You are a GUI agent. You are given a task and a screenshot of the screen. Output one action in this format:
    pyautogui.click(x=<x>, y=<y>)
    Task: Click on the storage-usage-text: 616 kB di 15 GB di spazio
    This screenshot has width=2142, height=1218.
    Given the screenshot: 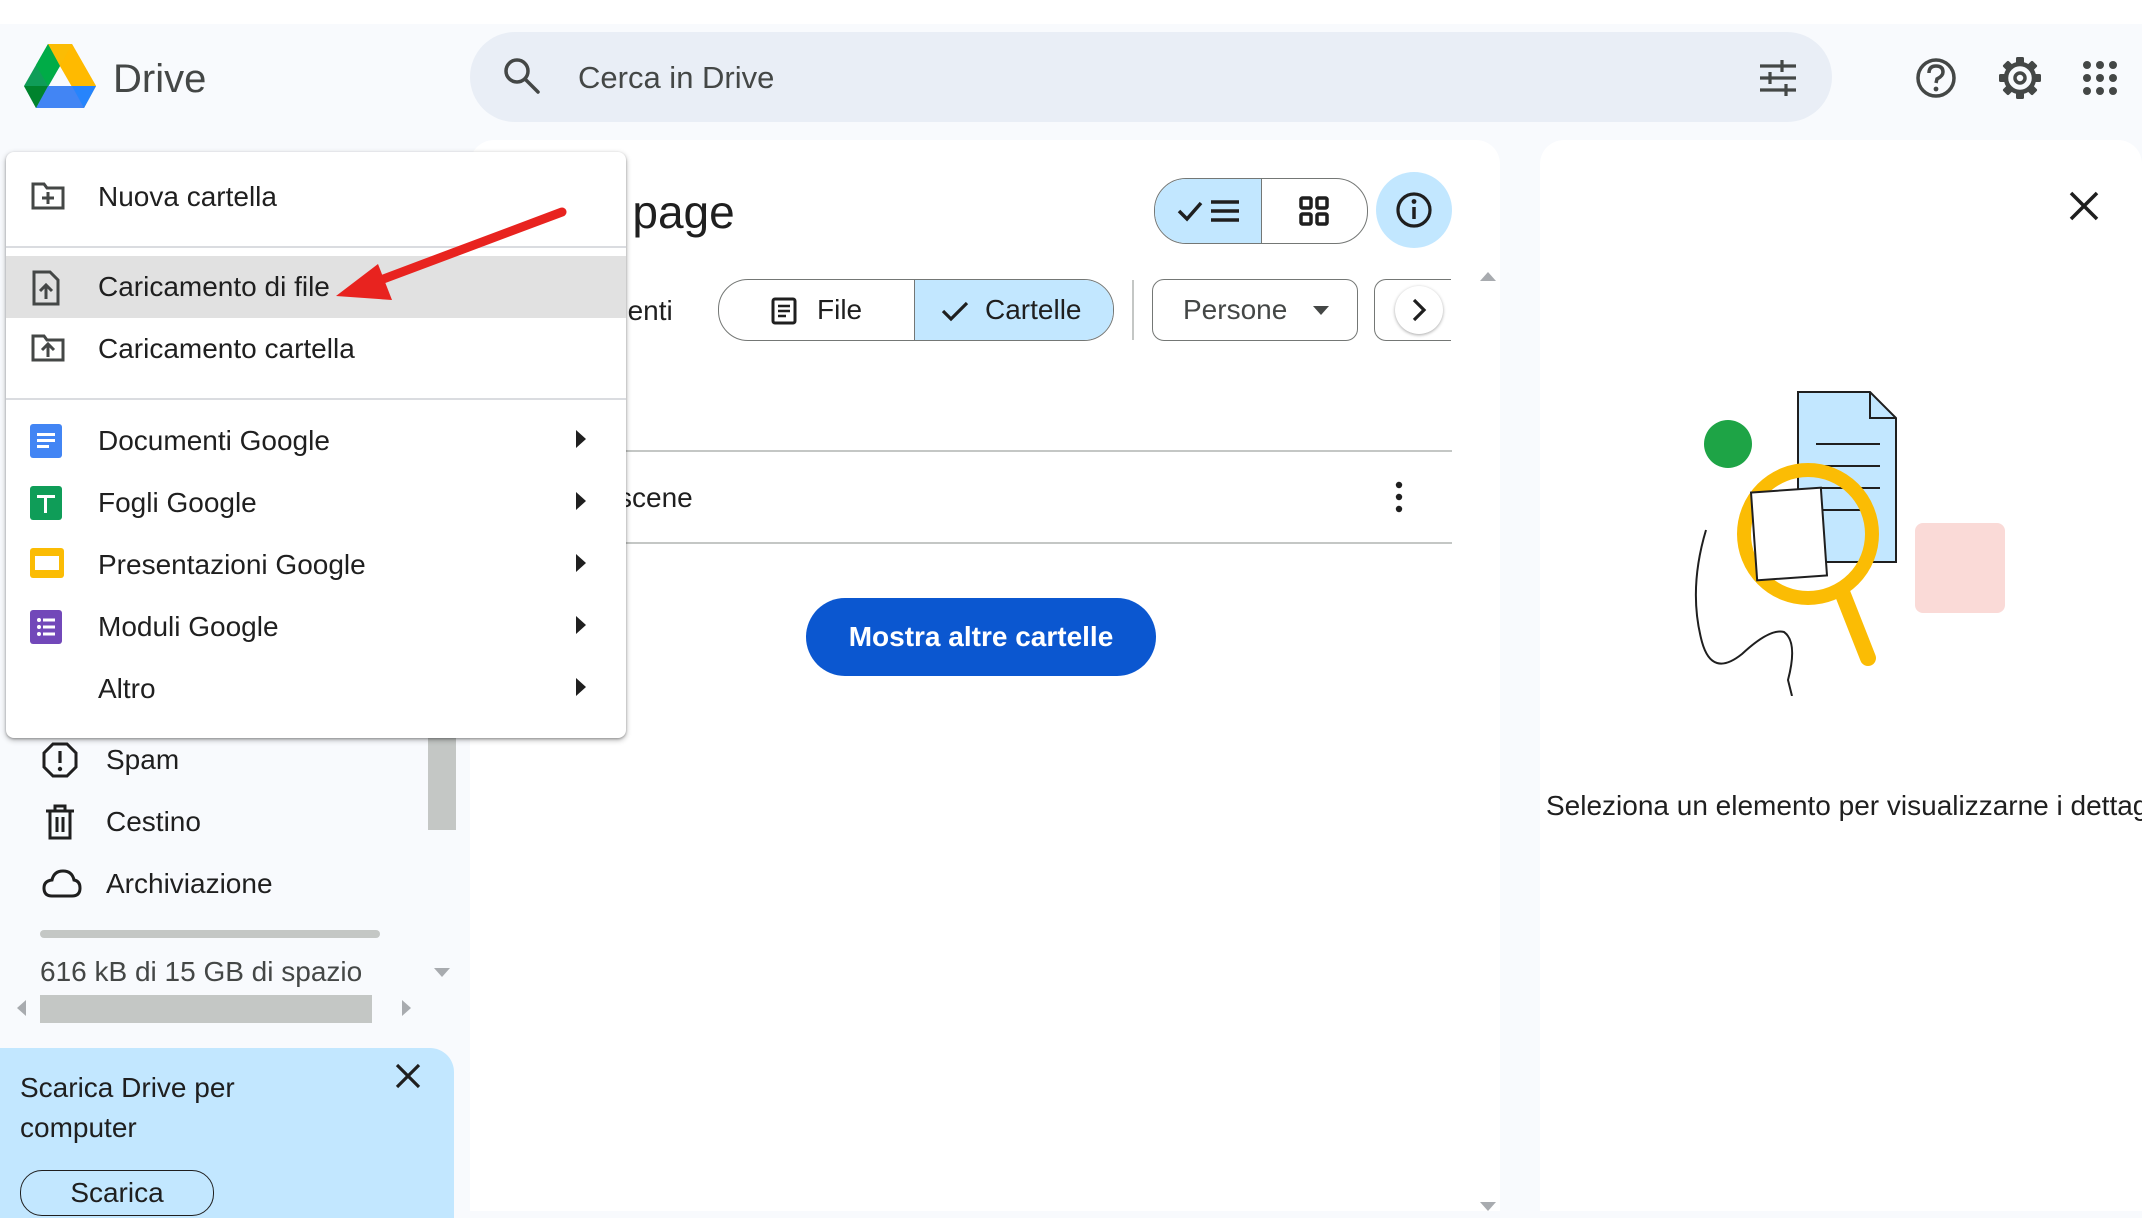 What is the action you would take?
    pyautogui.click(x=201, y=971)
    